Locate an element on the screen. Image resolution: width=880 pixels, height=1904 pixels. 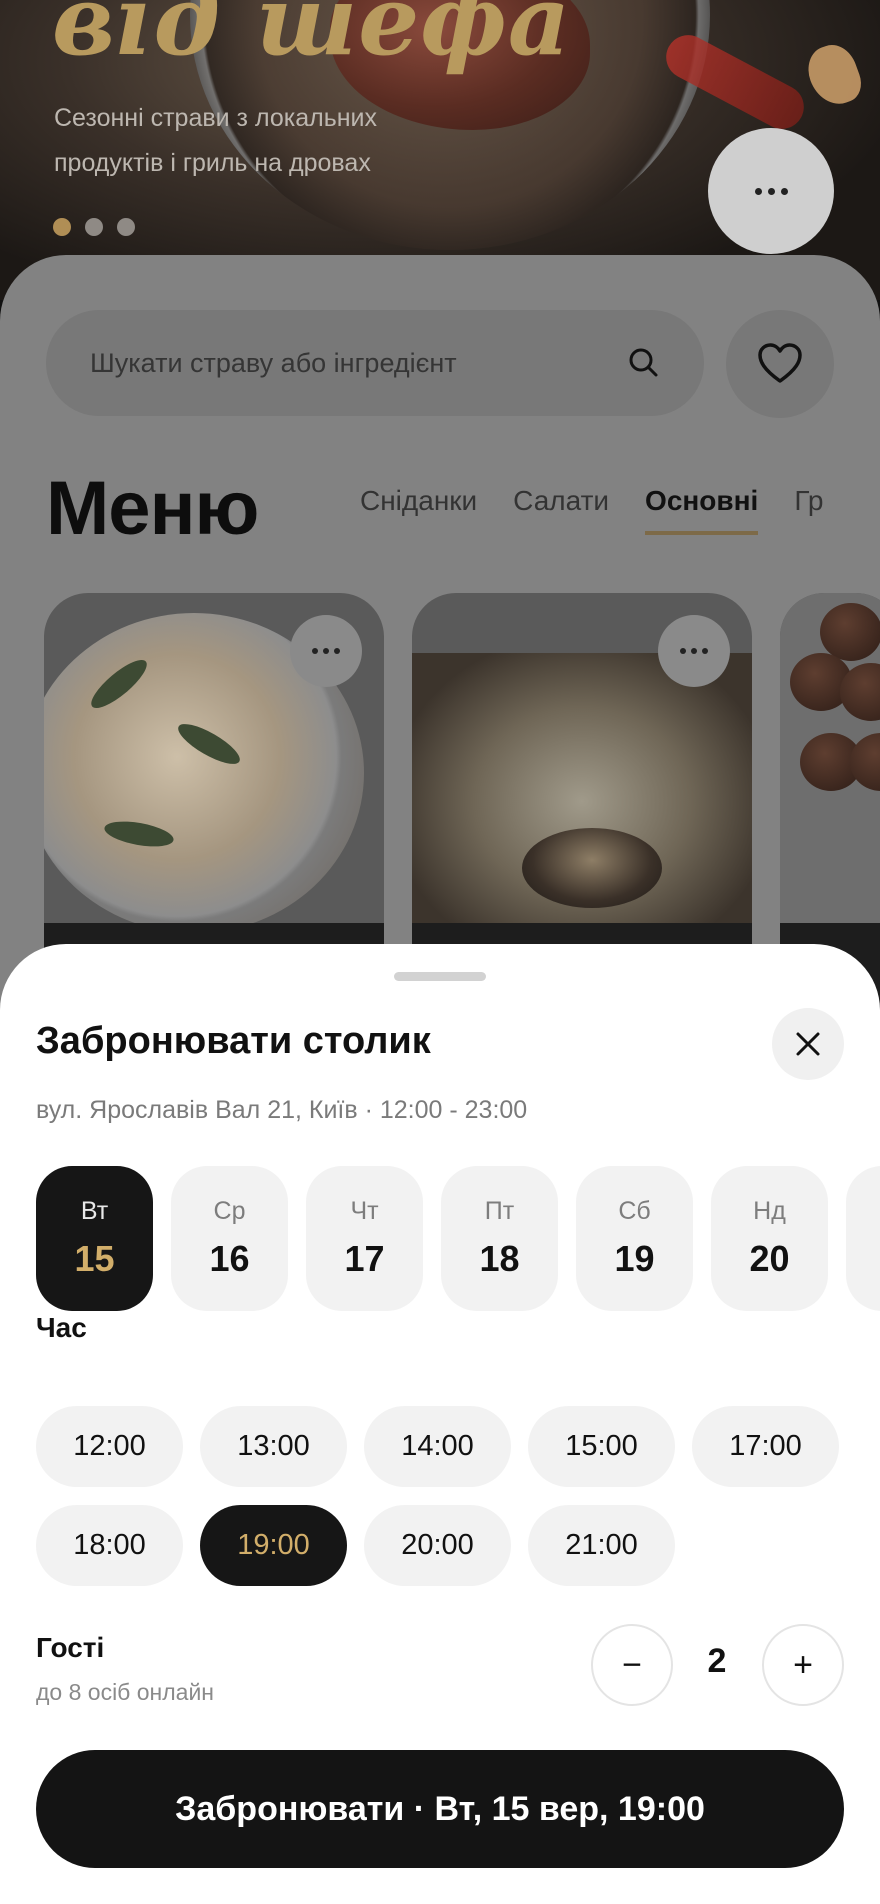
time-chip: 15:00 is located at coordinates (601, 1446).